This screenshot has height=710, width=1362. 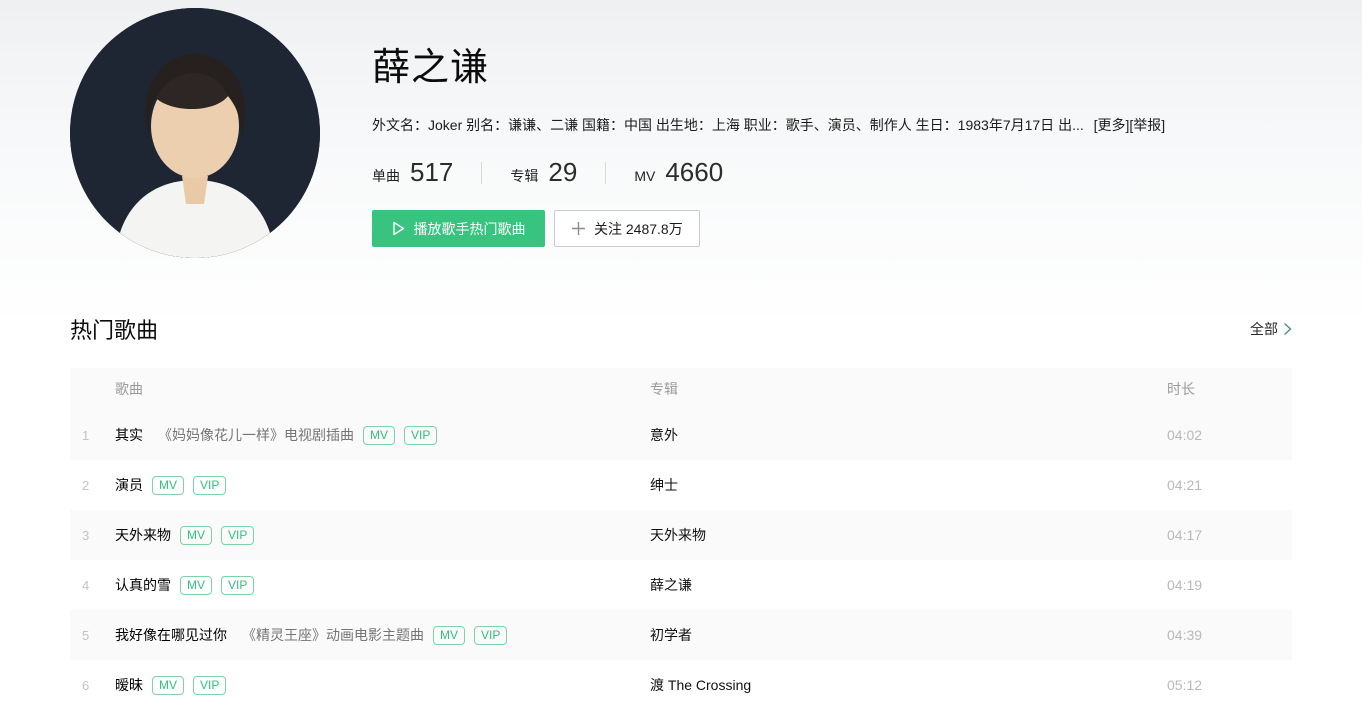 What do you see at coordinates (664, 435) in the screenshot?
I see `album-link: 意外` at bounding box center [664, 435].